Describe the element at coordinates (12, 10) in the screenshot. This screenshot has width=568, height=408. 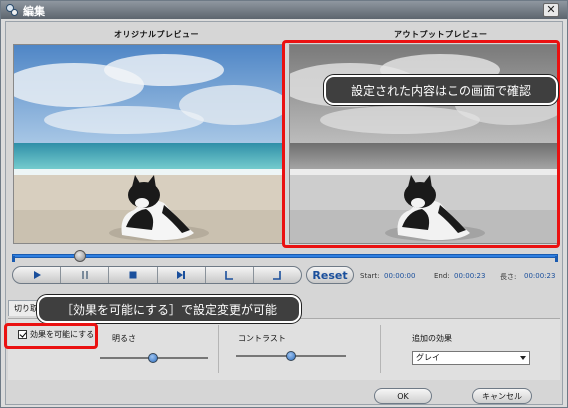
I see `app-icon` at that location.